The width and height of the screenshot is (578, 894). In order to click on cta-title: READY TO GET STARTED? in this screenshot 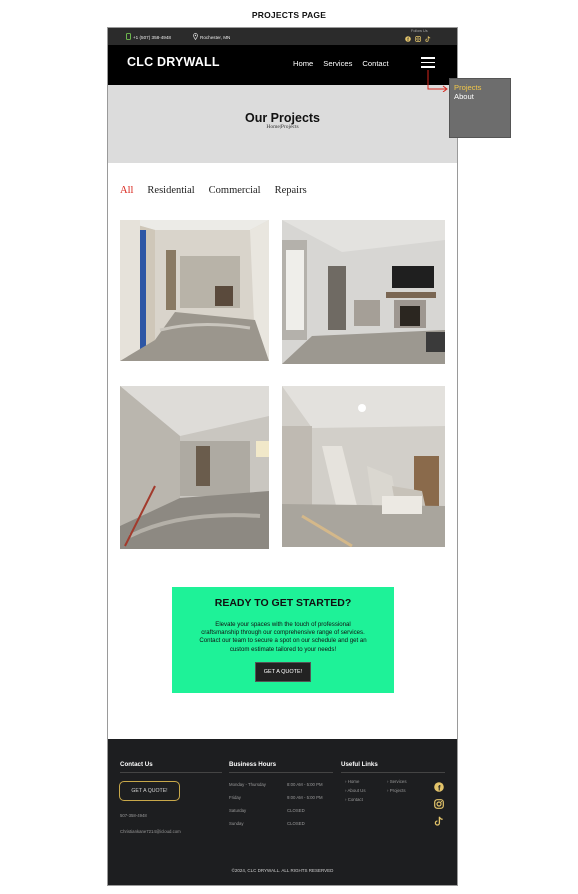, I will do `click(283, 603)`.